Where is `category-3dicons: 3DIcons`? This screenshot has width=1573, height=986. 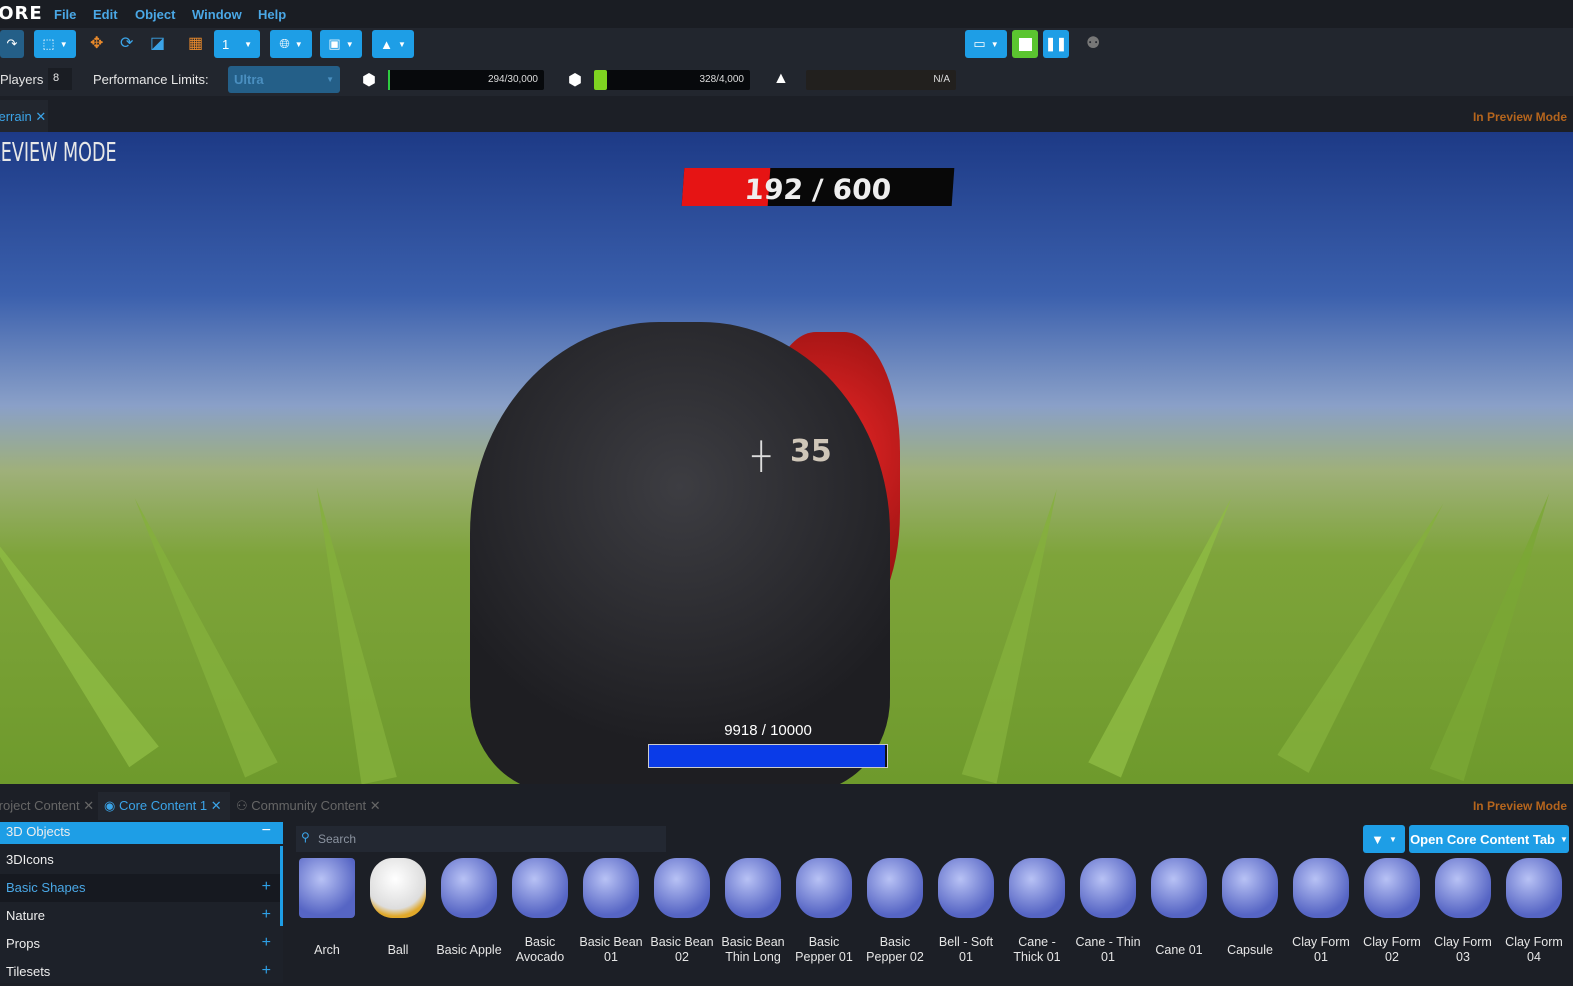
category-3dicons: 3DIcons is located at coordinates (141, 860).